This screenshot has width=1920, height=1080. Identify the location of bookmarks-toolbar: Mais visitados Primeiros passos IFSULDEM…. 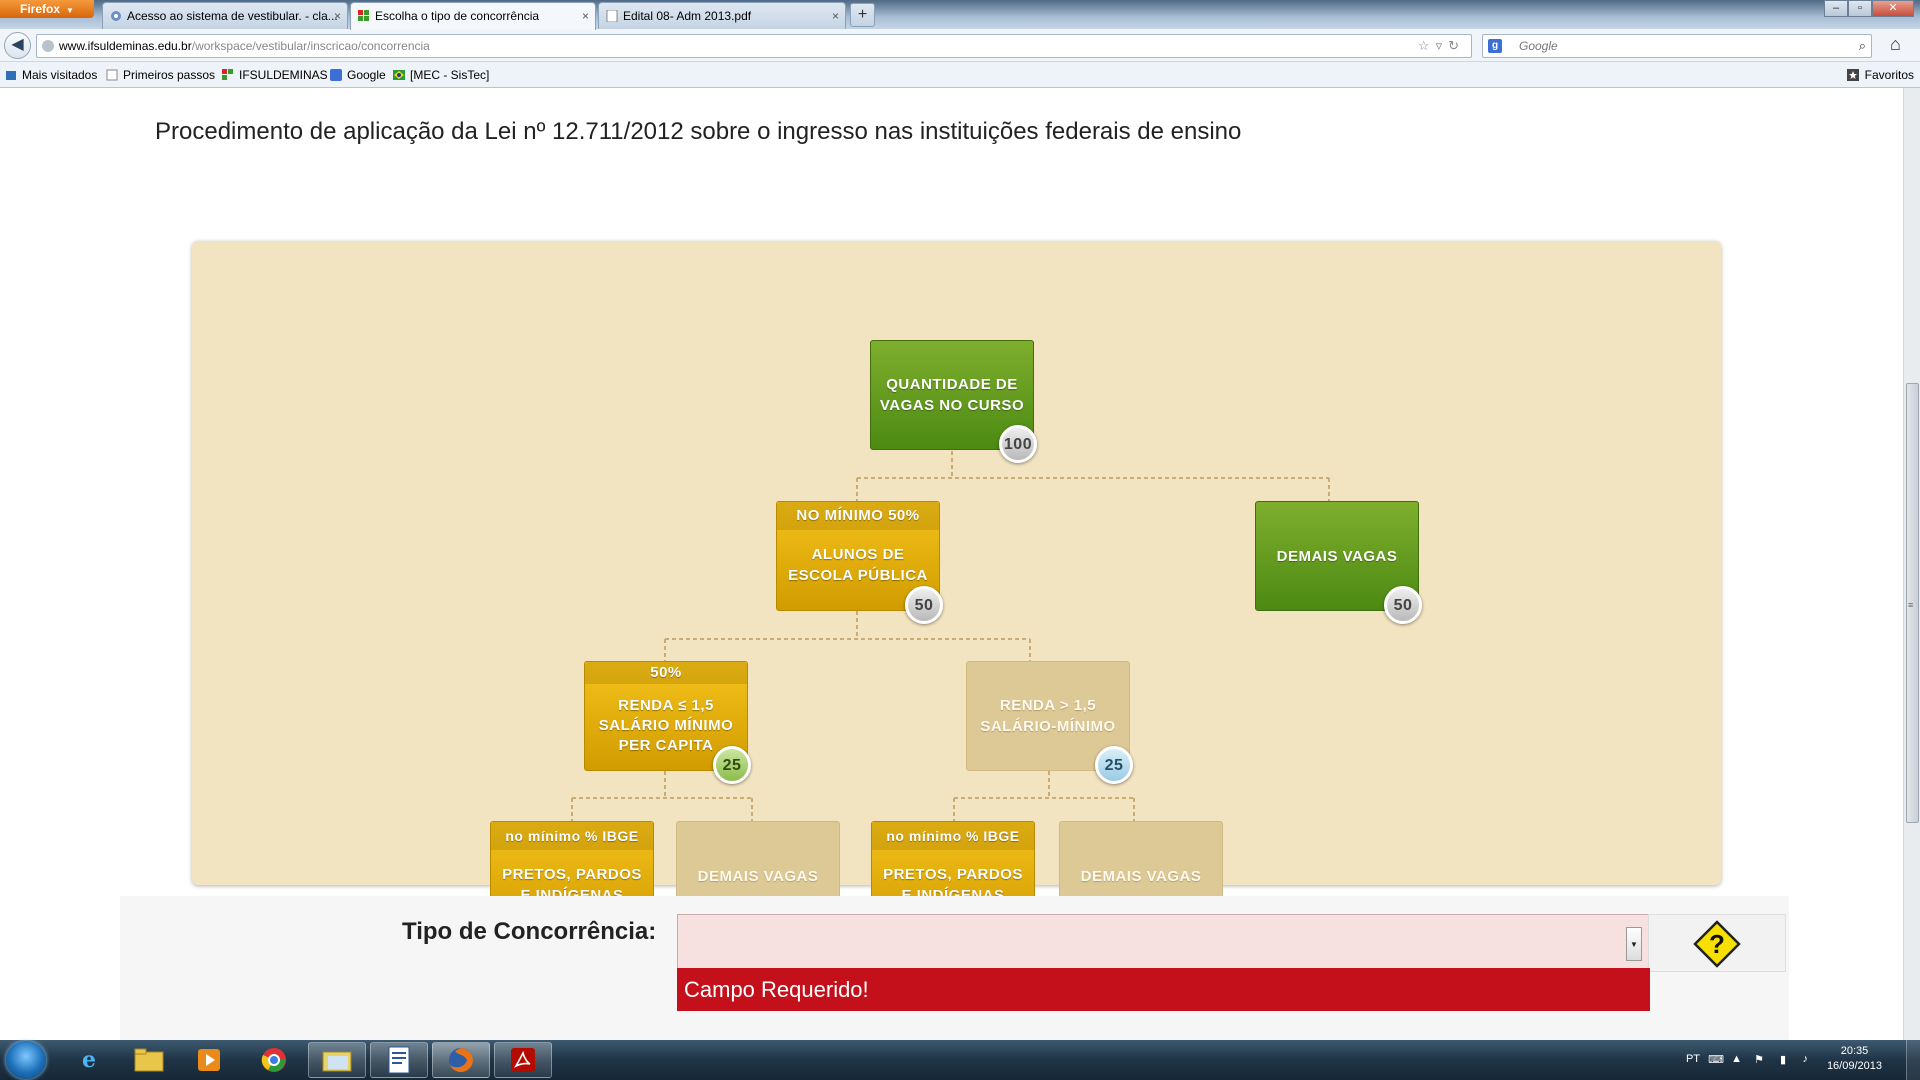
(960, 75).